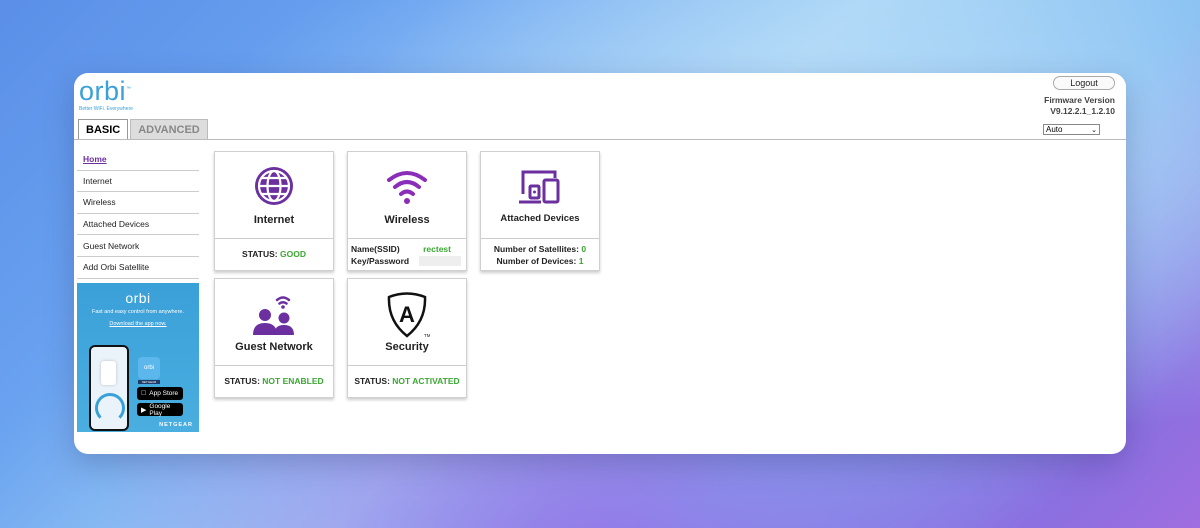  Describe the element at coordinates (137, 312) in the screenshot. I see `promo-text: Fast and easy control from anywhere.` at that location.